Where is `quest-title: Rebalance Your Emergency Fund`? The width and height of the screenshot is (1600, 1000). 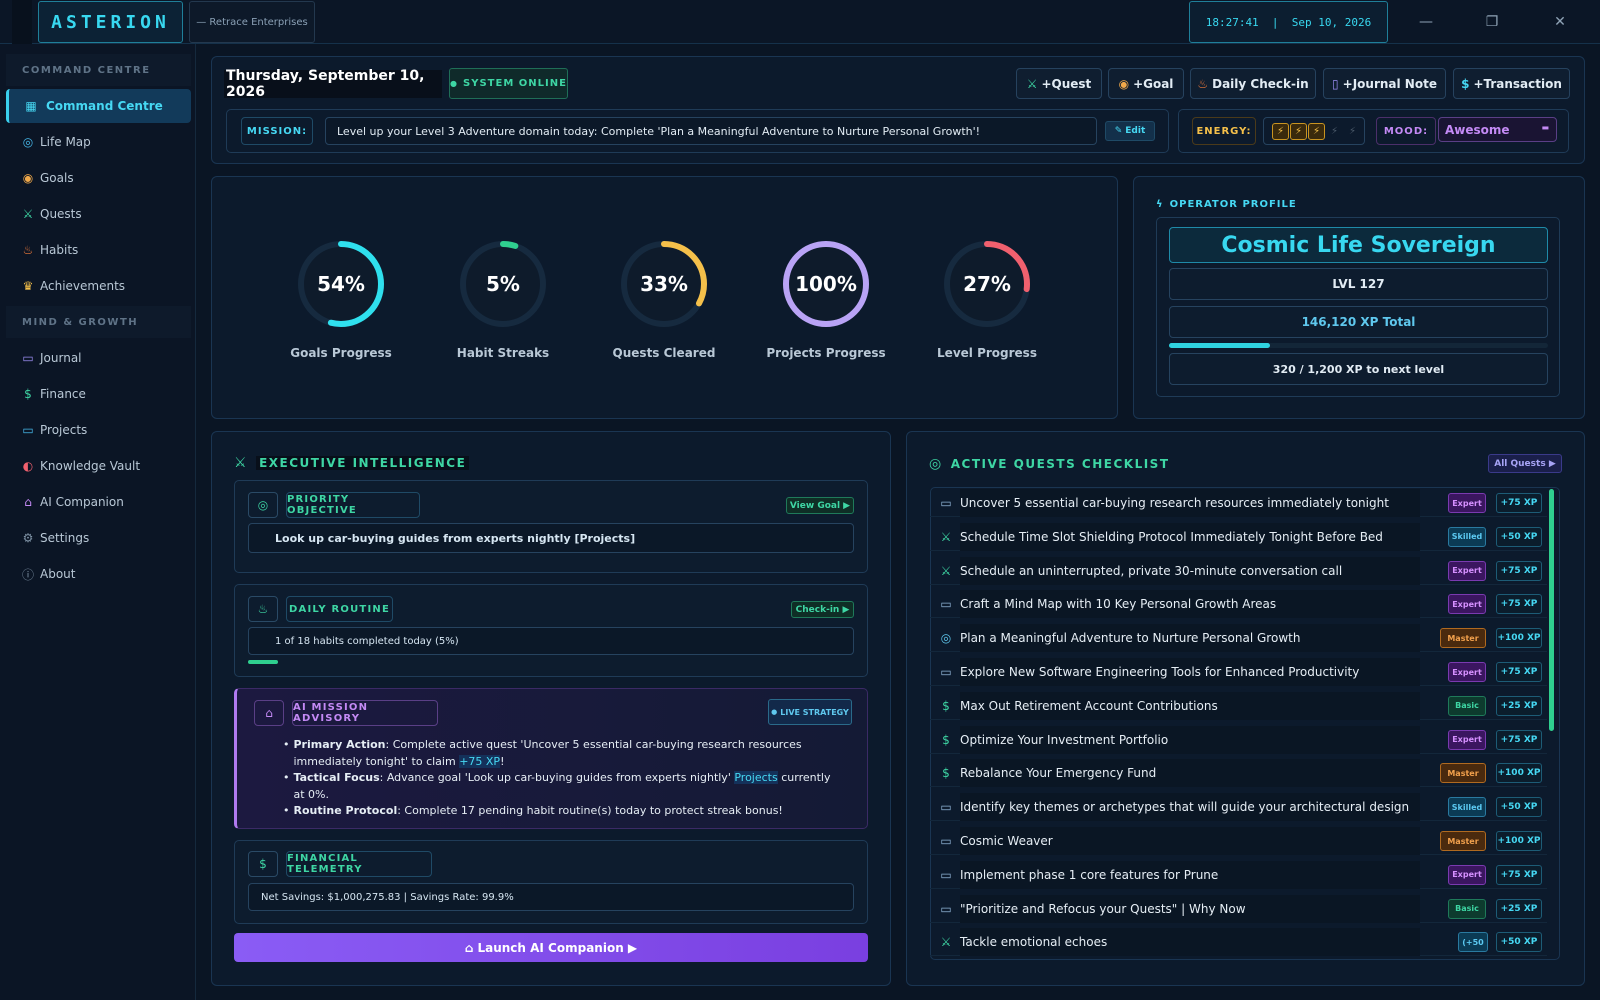
quest-title: Rebalance Your Emergency Fund is located at coordinates (1190, 773).